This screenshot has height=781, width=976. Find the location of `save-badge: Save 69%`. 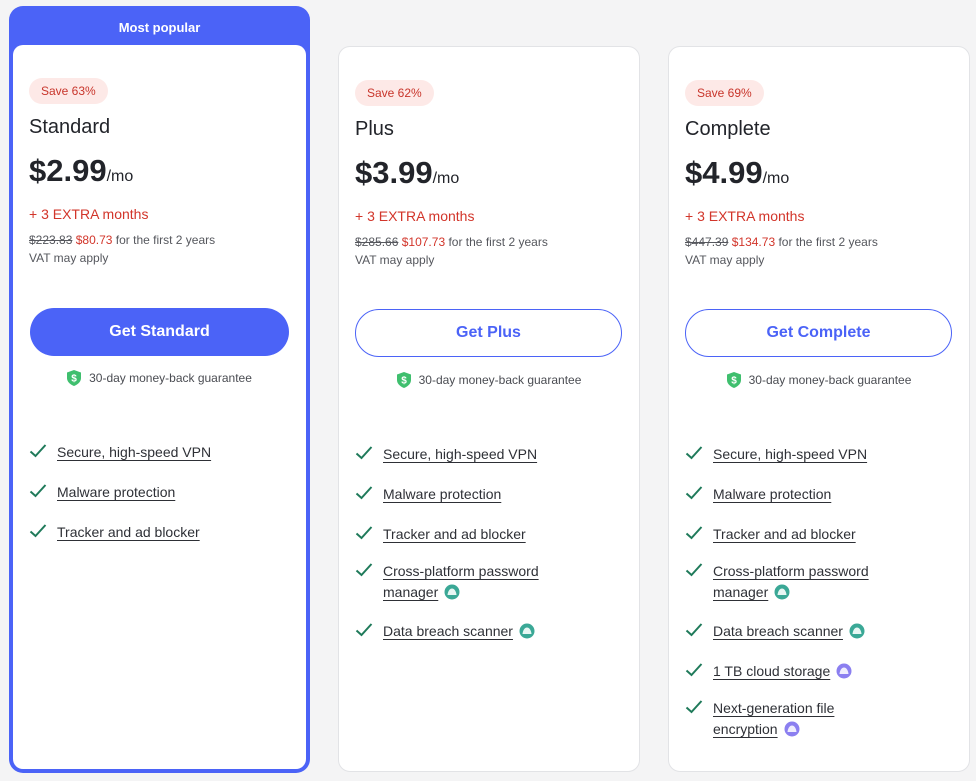

save-badge: Save 69% is located at coordinates (724, 93).